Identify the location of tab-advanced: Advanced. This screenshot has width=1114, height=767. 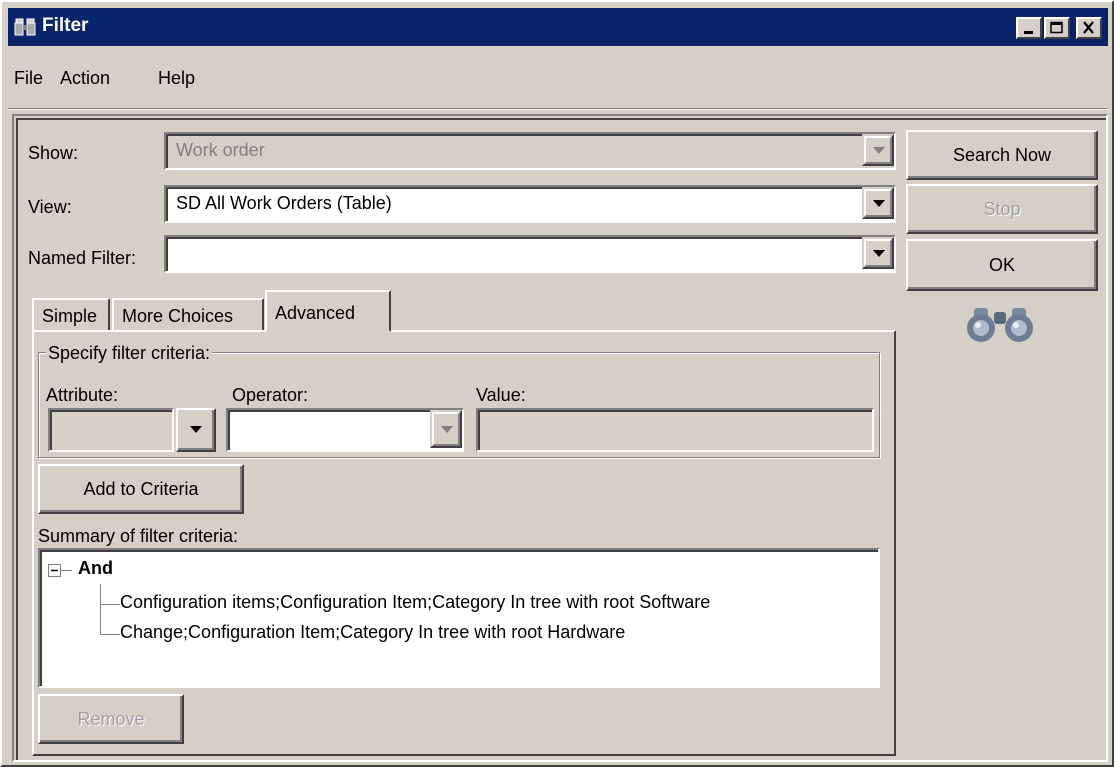
(328, 311).